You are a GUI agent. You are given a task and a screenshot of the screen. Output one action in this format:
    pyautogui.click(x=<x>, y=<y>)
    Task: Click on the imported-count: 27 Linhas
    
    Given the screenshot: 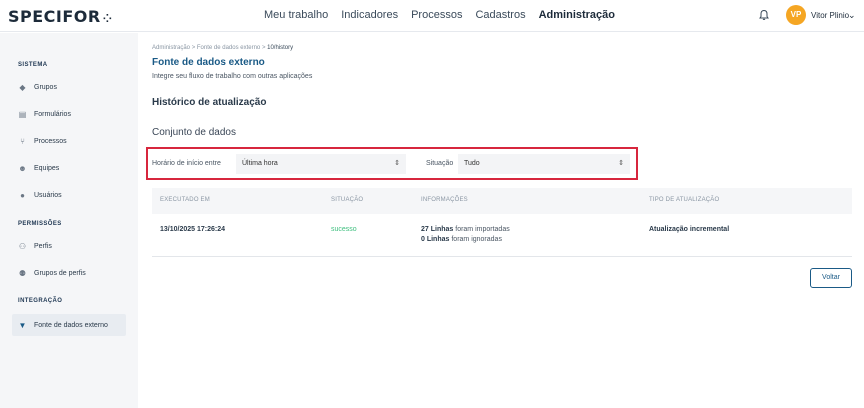 What is the action you would take?
    pyautogui.click(x=437, y=229)
    